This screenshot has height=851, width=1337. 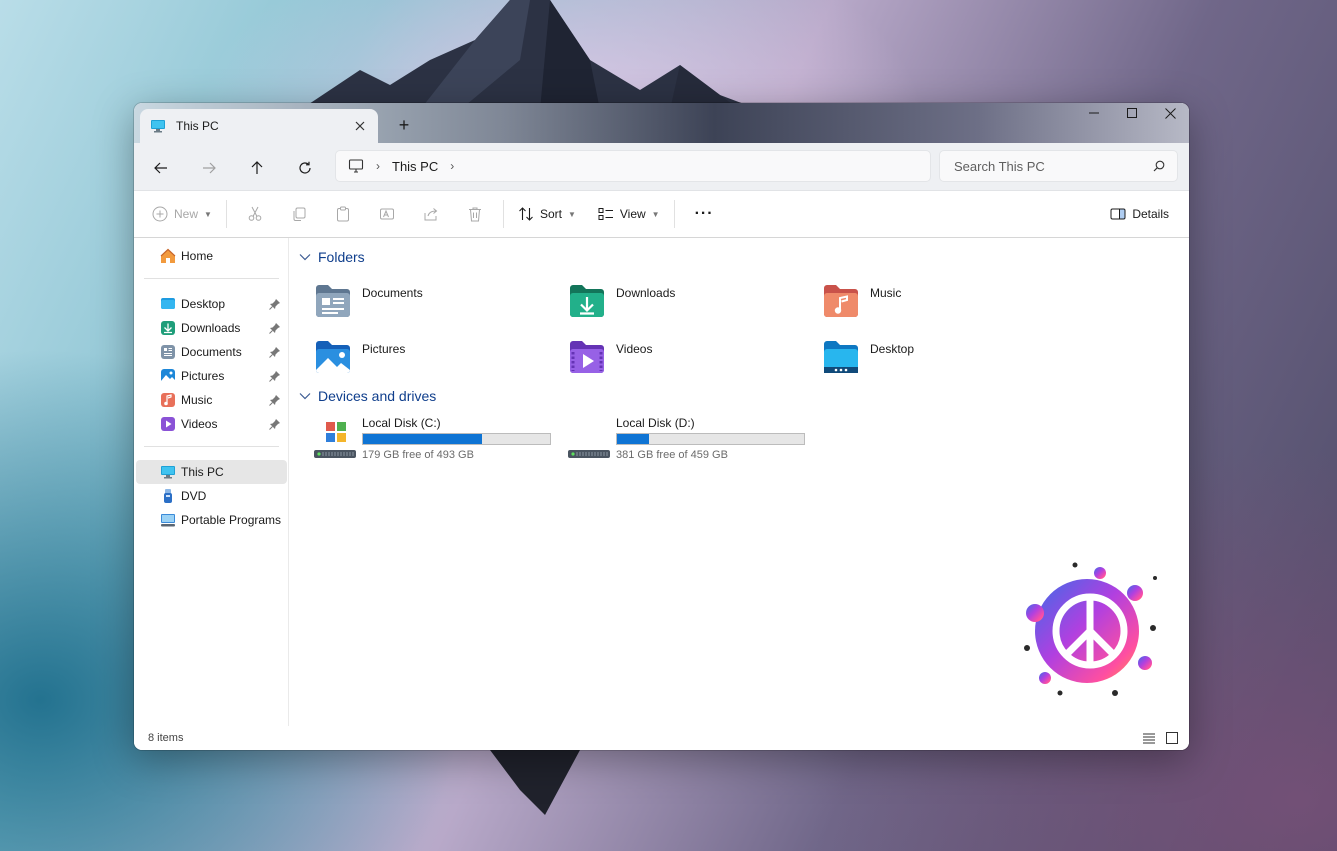 I want to click on search-input, so click(x=1053, y=166).